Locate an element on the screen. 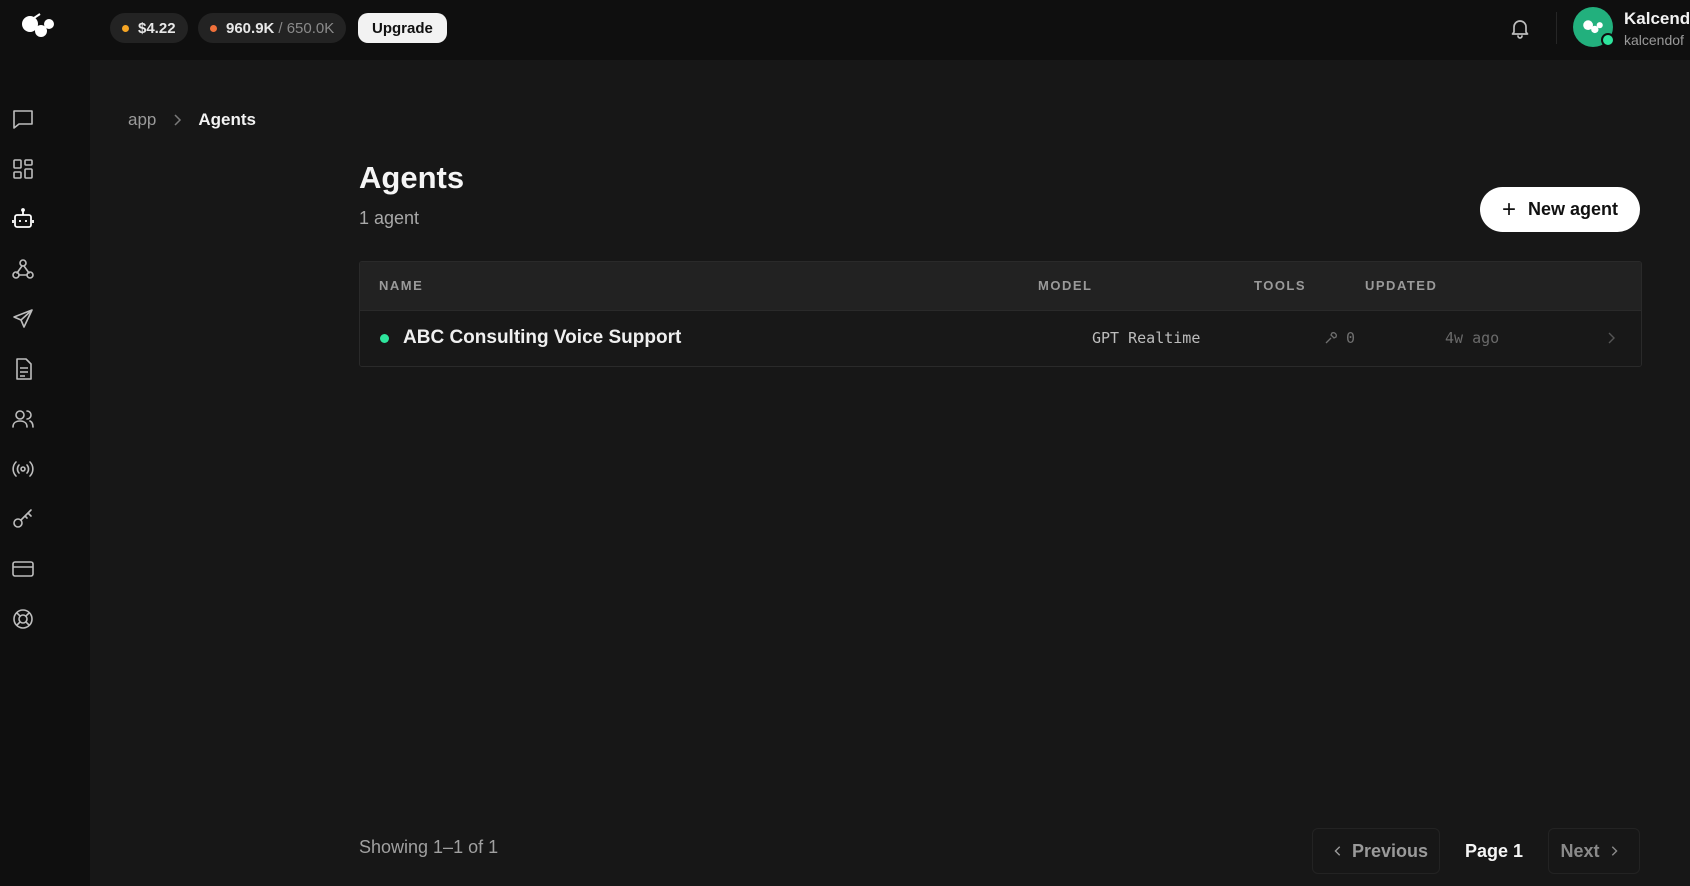 This screenshot has height=886, width=1690. breadcrumb-current: Agents is located at coordinates (227, 119).